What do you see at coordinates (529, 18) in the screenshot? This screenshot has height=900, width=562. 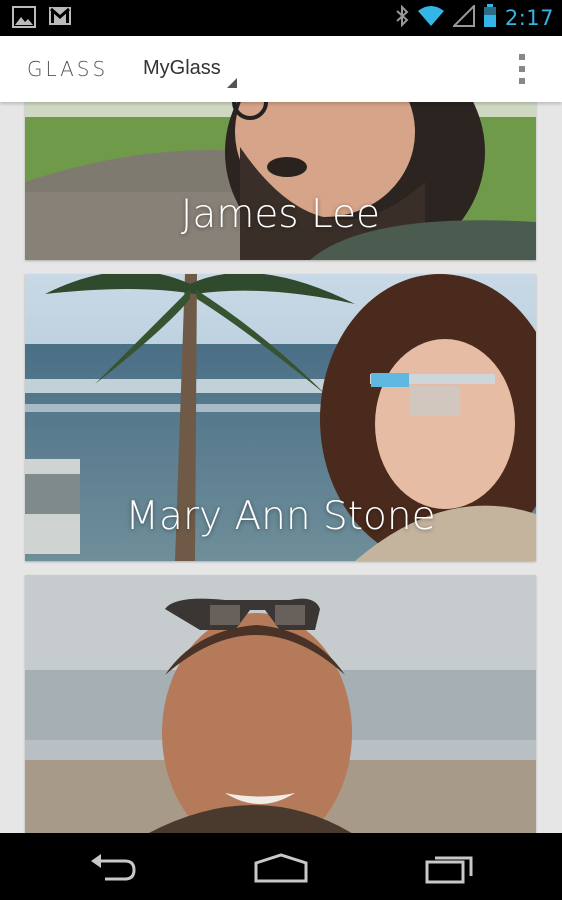 I see `status-time: 2:17` at bounding box center [529, 18].